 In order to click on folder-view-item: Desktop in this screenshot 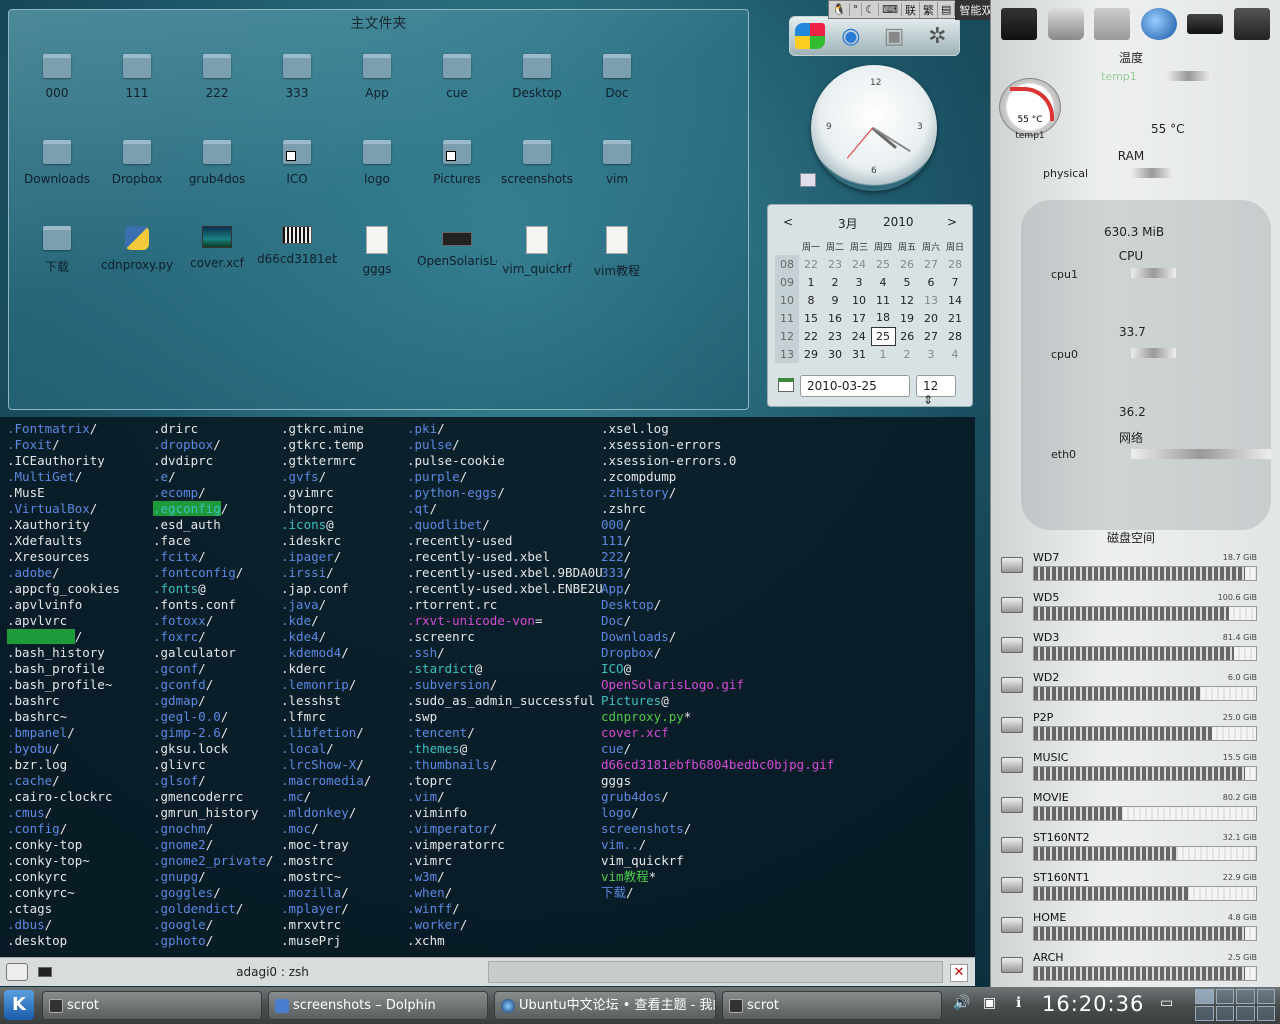, I will do `click(537, 84)`.